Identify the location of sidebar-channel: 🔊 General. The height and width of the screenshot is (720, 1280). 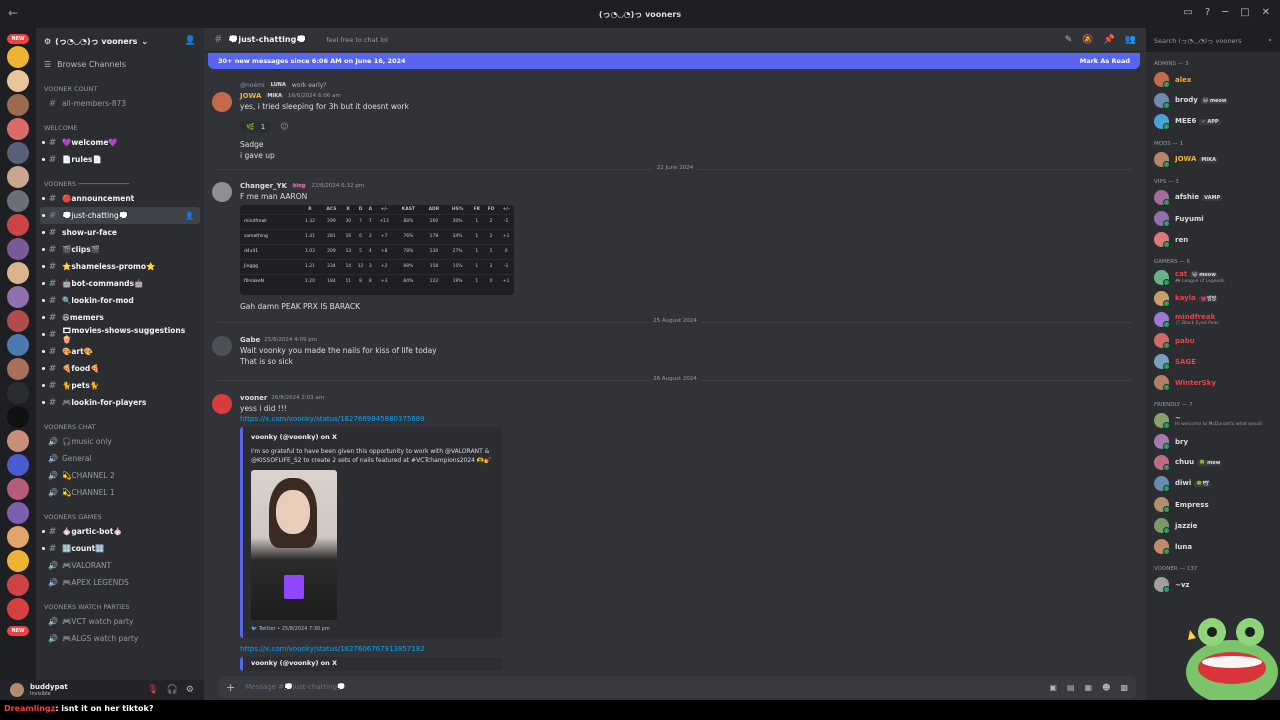
(120, 458).